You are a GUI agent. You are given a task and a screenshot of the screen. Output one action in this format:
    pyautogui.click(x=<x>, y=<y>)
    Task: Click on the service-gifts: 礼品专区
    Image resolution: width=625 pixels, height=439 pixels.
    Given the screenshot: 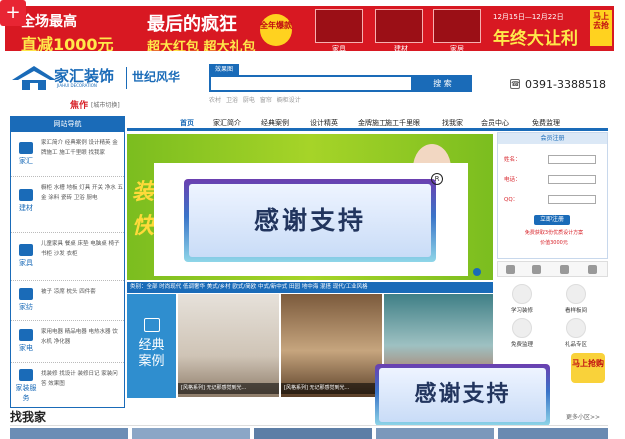 What is the action you would take?
    pyautogui.click(x=576, y=333)
    